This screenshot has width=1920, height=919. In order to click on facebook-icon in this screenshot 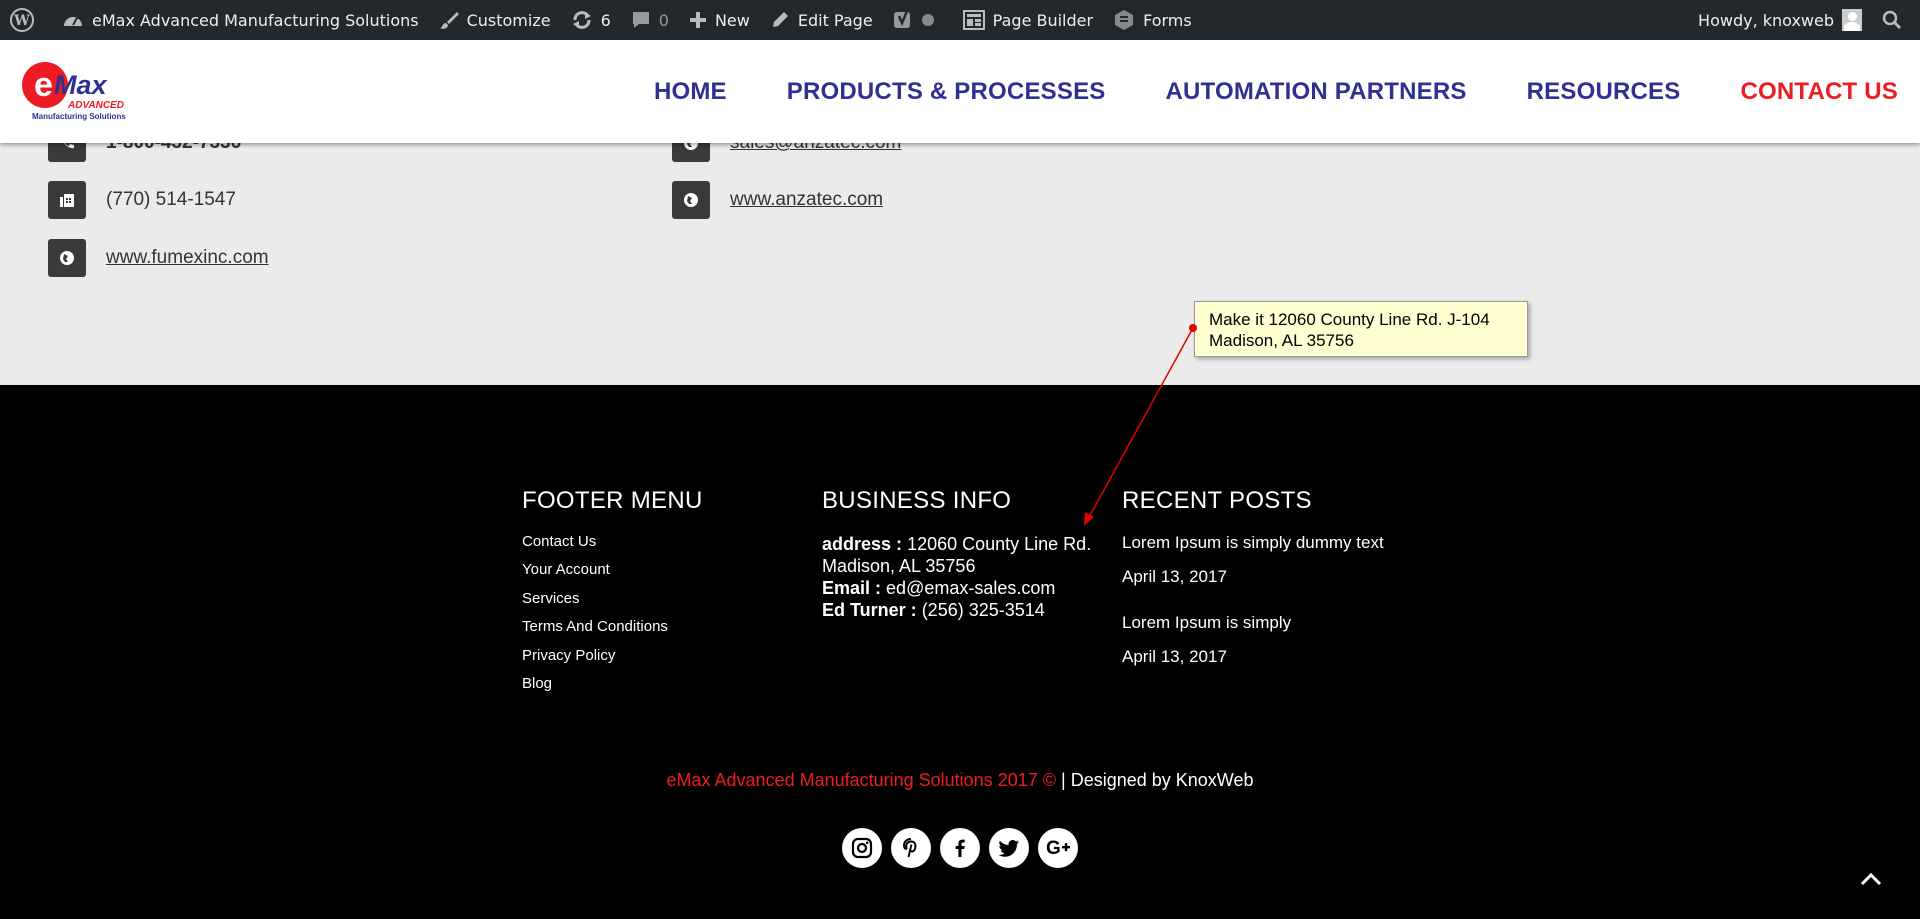, I will do `click(960, 848)`.